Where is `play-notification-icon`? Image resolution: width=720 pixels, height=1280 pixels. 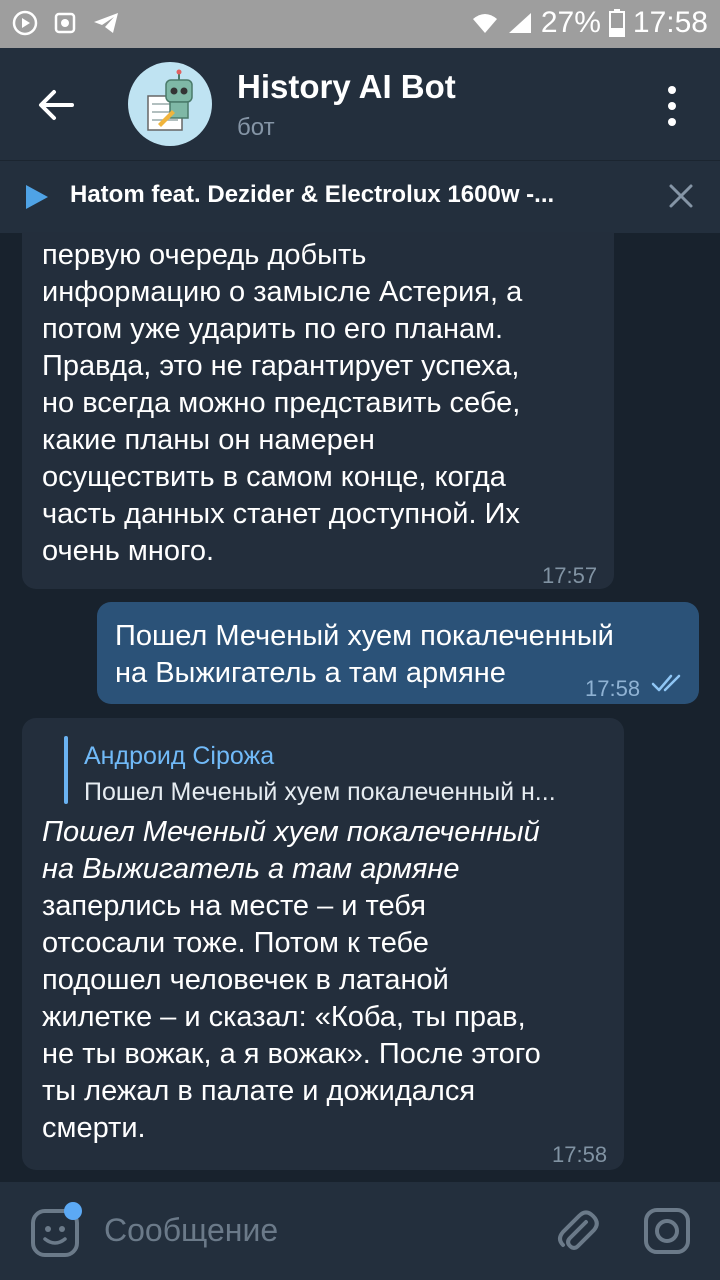
play-notification-icon is located at coordinates (25, 23).